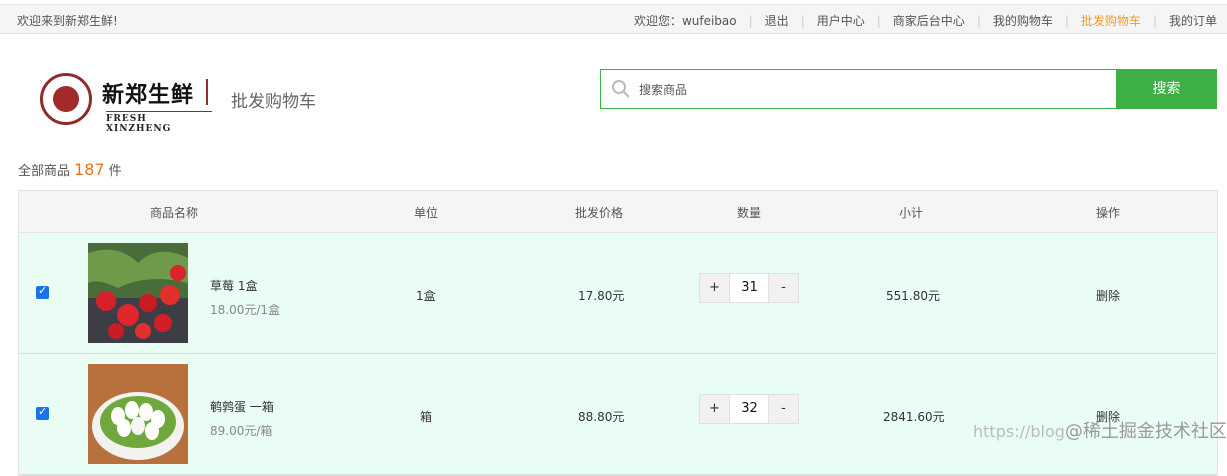  I want to click on watermark-brand: @稀土掘金技术社区, so click(1145, 431).